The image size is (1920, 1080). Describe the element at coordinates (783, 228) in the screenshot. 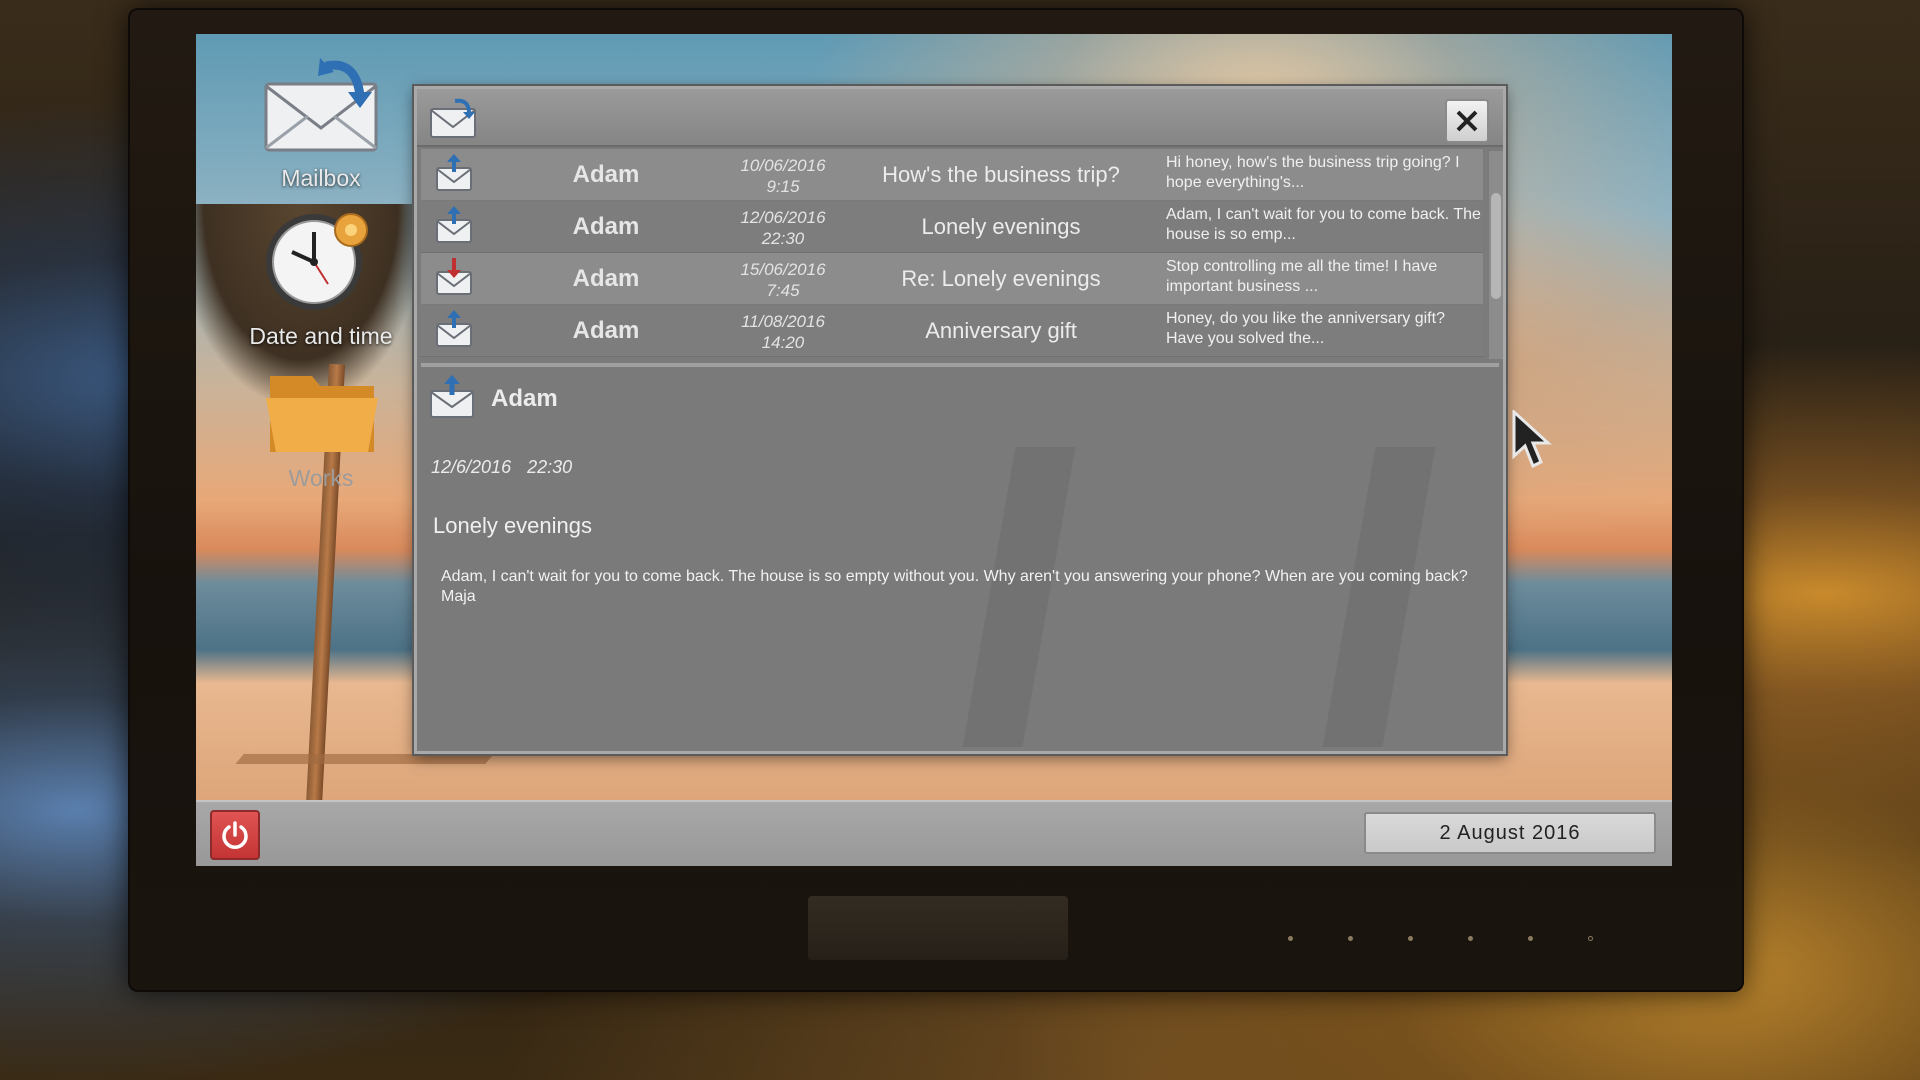

I see `message-date: 12/06/2016 22:30` at that location.